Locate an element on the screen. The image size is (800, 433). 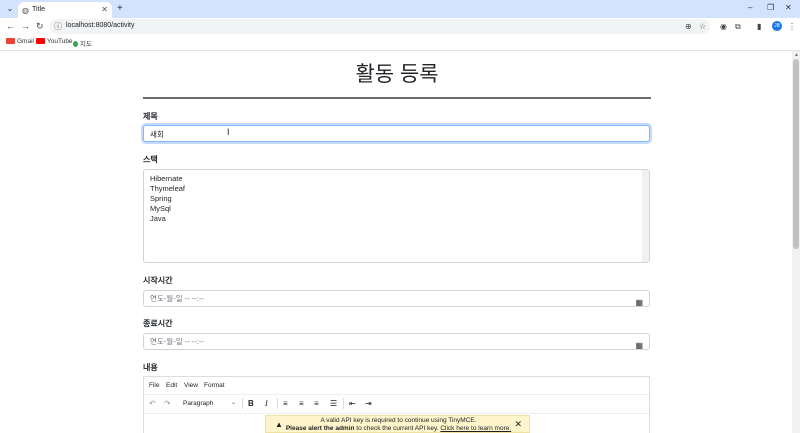
address-bar: ⓘ localhost:8080/activity is located at coordinates (380, 26).